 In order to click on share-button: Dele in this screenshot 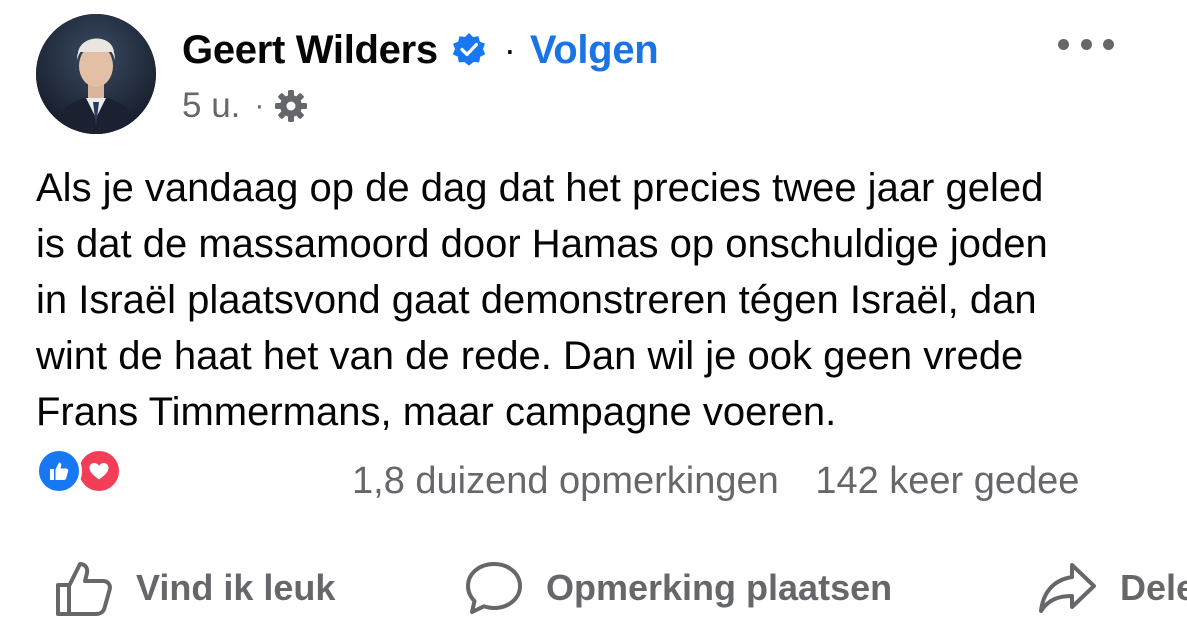, I will do `click(1112, 588)`.